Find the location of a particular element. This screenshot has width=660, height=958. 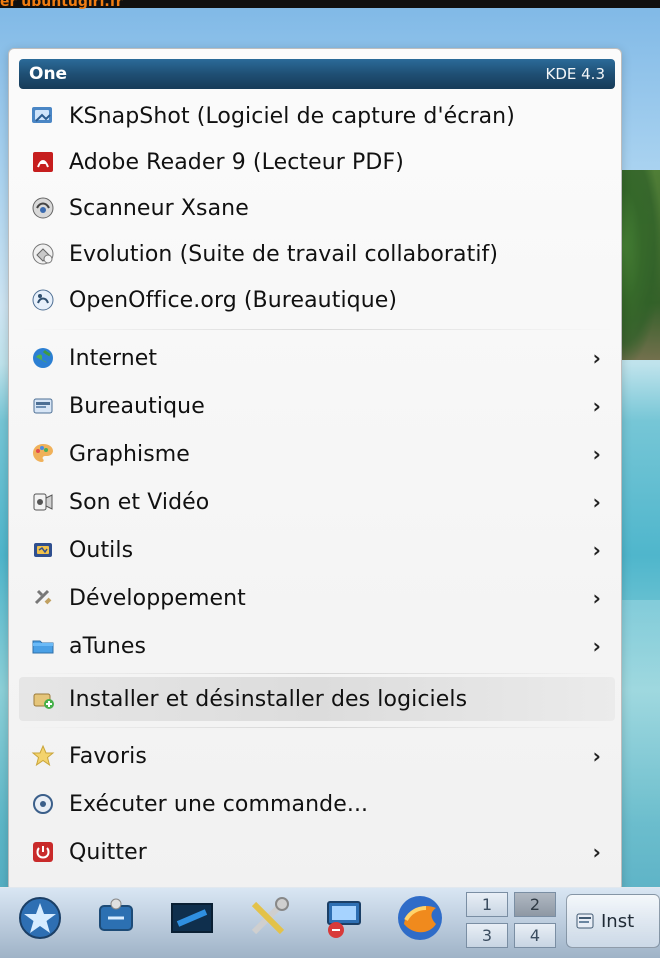

usb-device-button is located at coordinates (116, 920).